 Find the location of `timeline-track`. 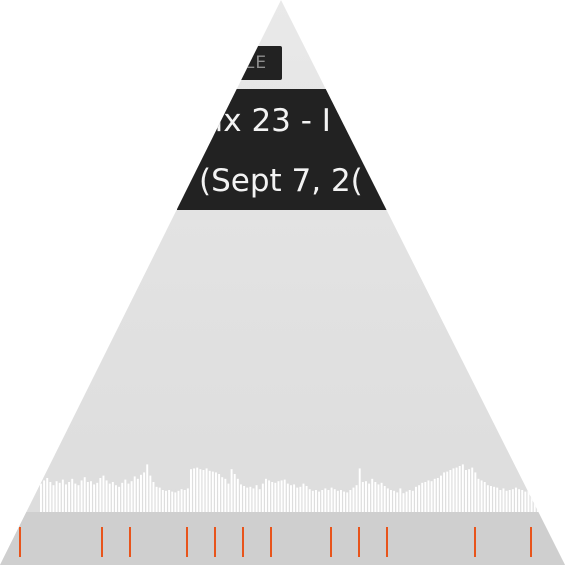

timeline-track is located at coordinates (282, 538).